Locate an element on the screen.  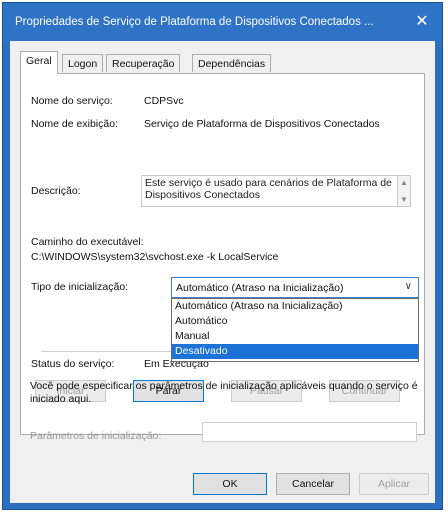
display-name-label: Nome de exibição: is located at coordinates (74, 124).